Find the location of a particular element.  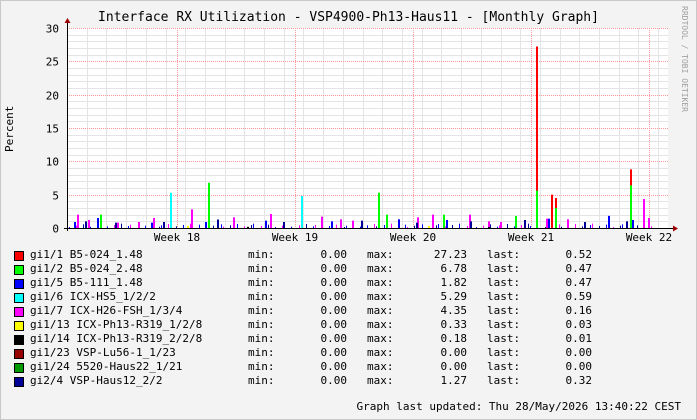

legend-last-value: 0.01 is located at coordinates (579, 338).